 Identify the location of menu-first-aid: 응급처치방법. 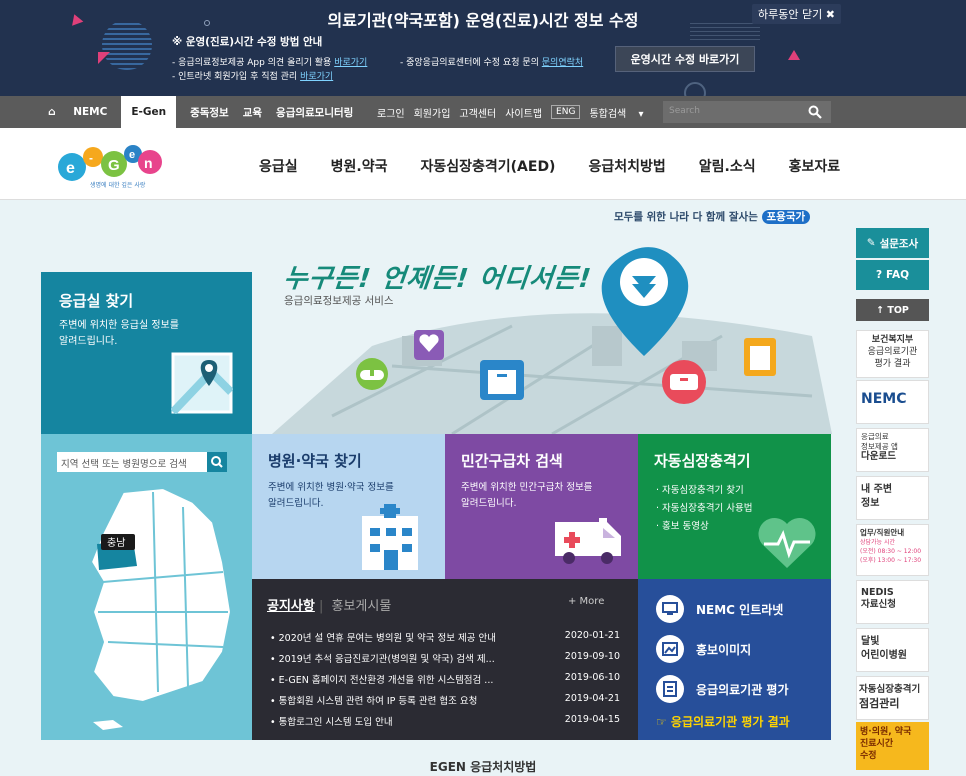
(626, 166).